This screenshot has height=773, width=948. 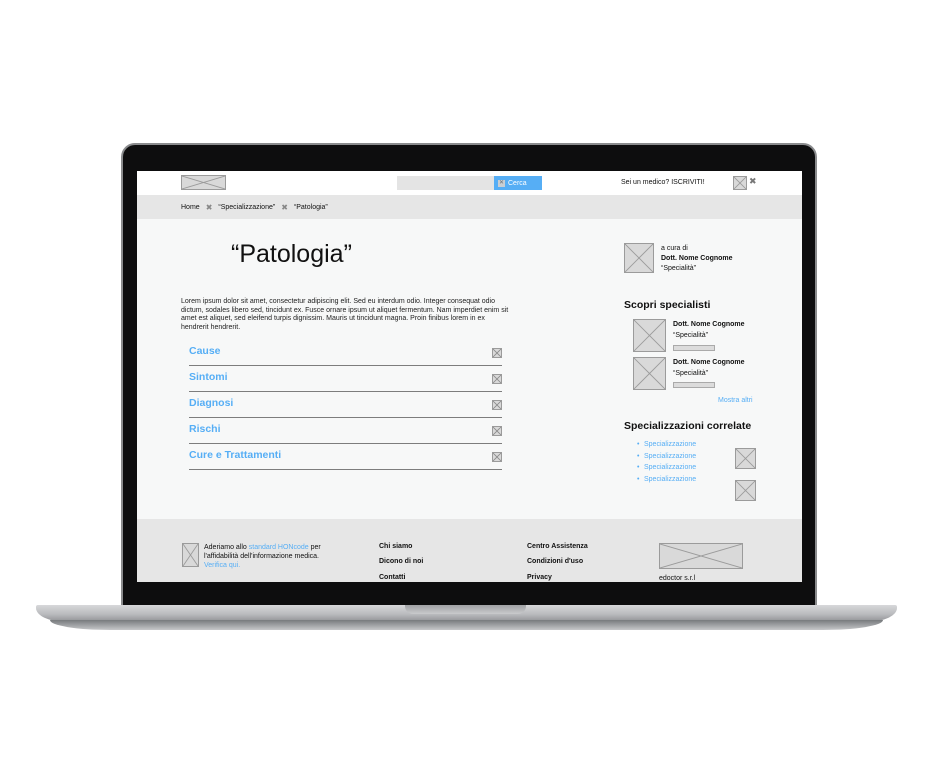 I want to click on hon-badge-placeholder, so click(x=190, y=555).